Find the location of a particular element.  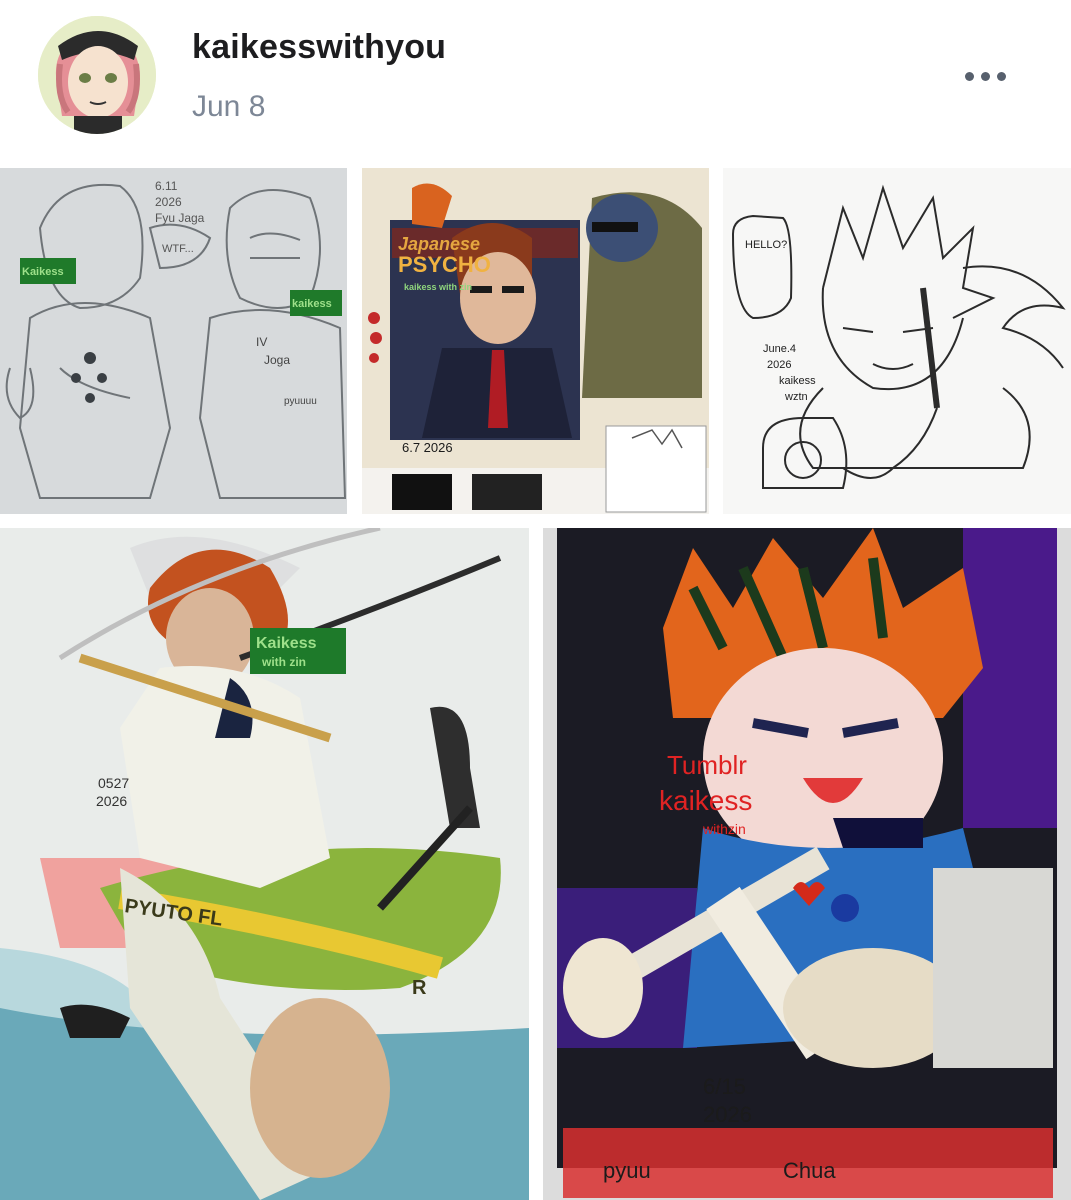

hello-phone-illustration: HELLO? June.4 2026 kaikess wztn is located at coordinates (897, 341).